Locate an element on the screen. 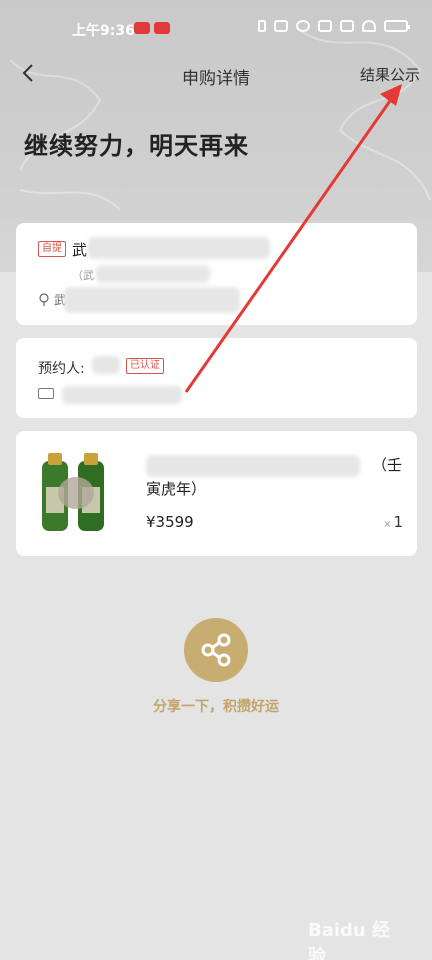  share-icon is located at coordinates (216, 650).